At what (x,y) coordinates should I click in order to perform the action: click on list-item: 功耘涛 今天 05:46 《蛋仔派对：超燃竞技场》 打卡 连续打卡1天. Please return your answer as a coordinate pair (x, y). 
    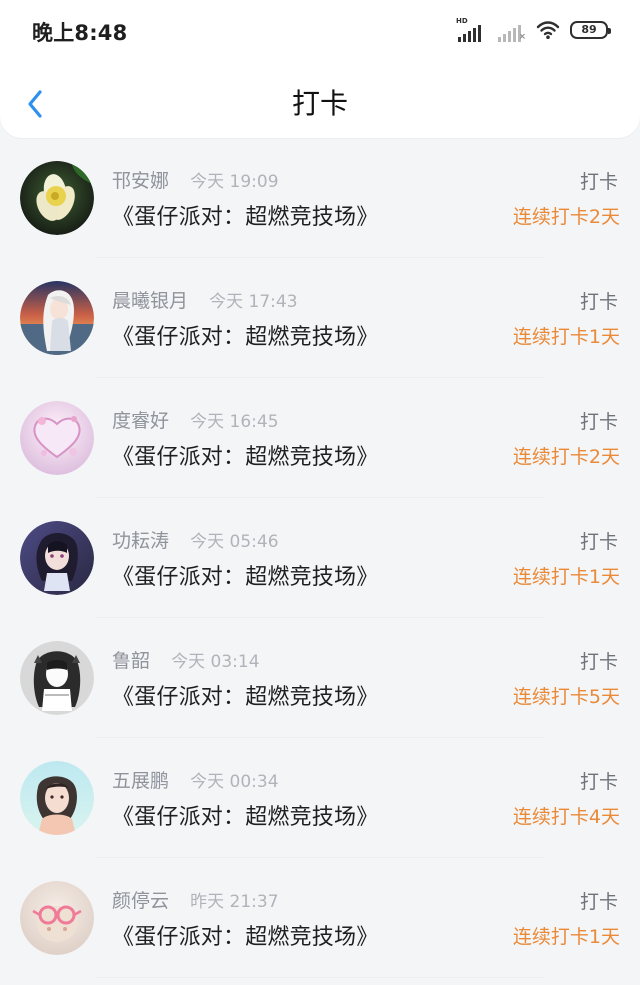
    Looking at the image, I should click on (320, 558).